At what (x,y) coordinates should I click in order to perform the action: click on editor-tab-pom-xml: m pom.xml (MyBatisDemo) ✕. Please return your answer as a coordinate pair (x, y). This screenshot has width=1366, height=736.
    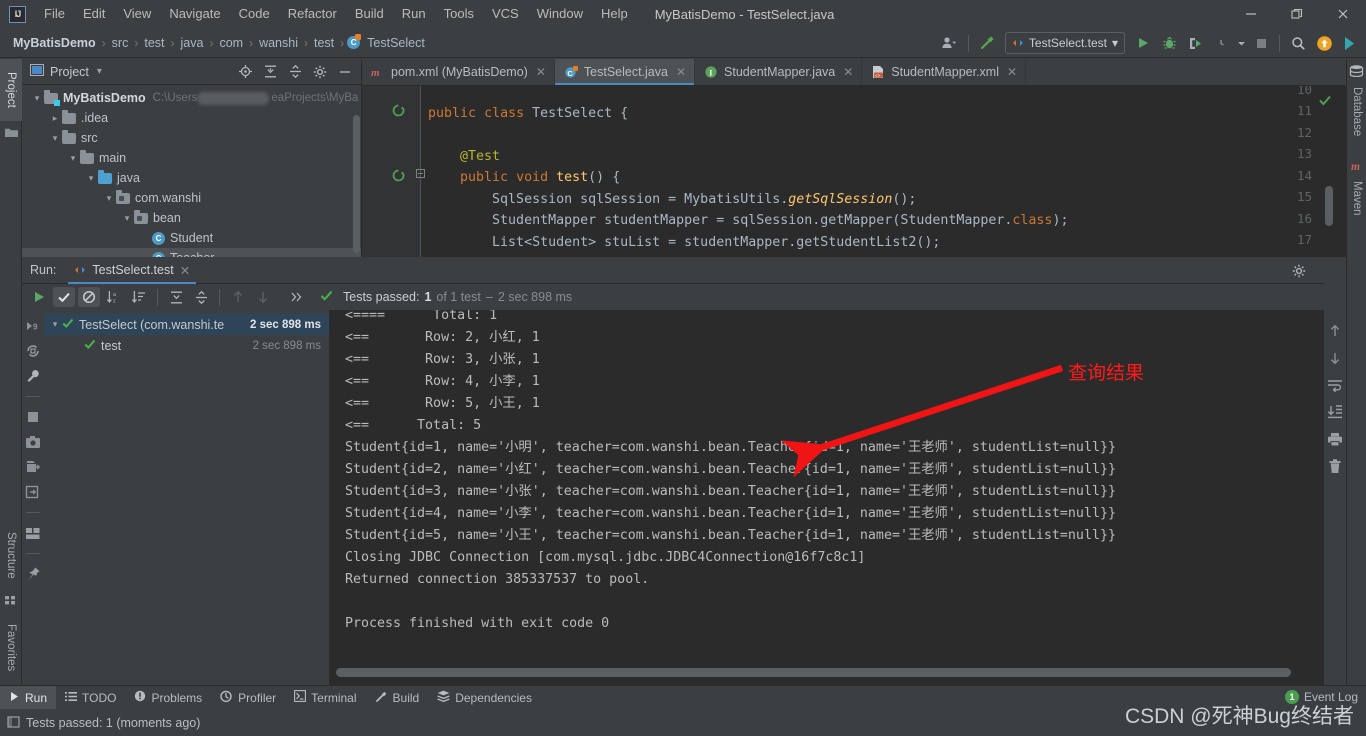
    Looking at the image, I should click on (458, 72).